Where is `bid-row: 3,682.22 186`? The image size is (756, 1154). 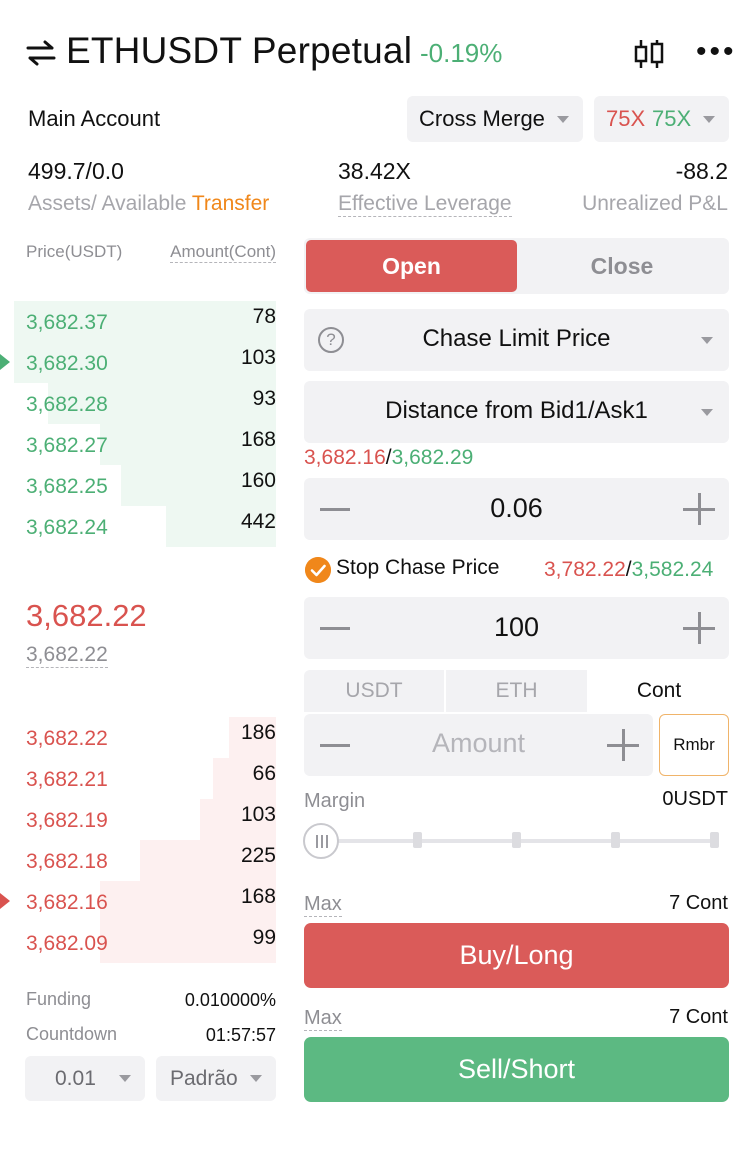
bid-row: 3,682.22 186 is located at coordinates (145, 737).